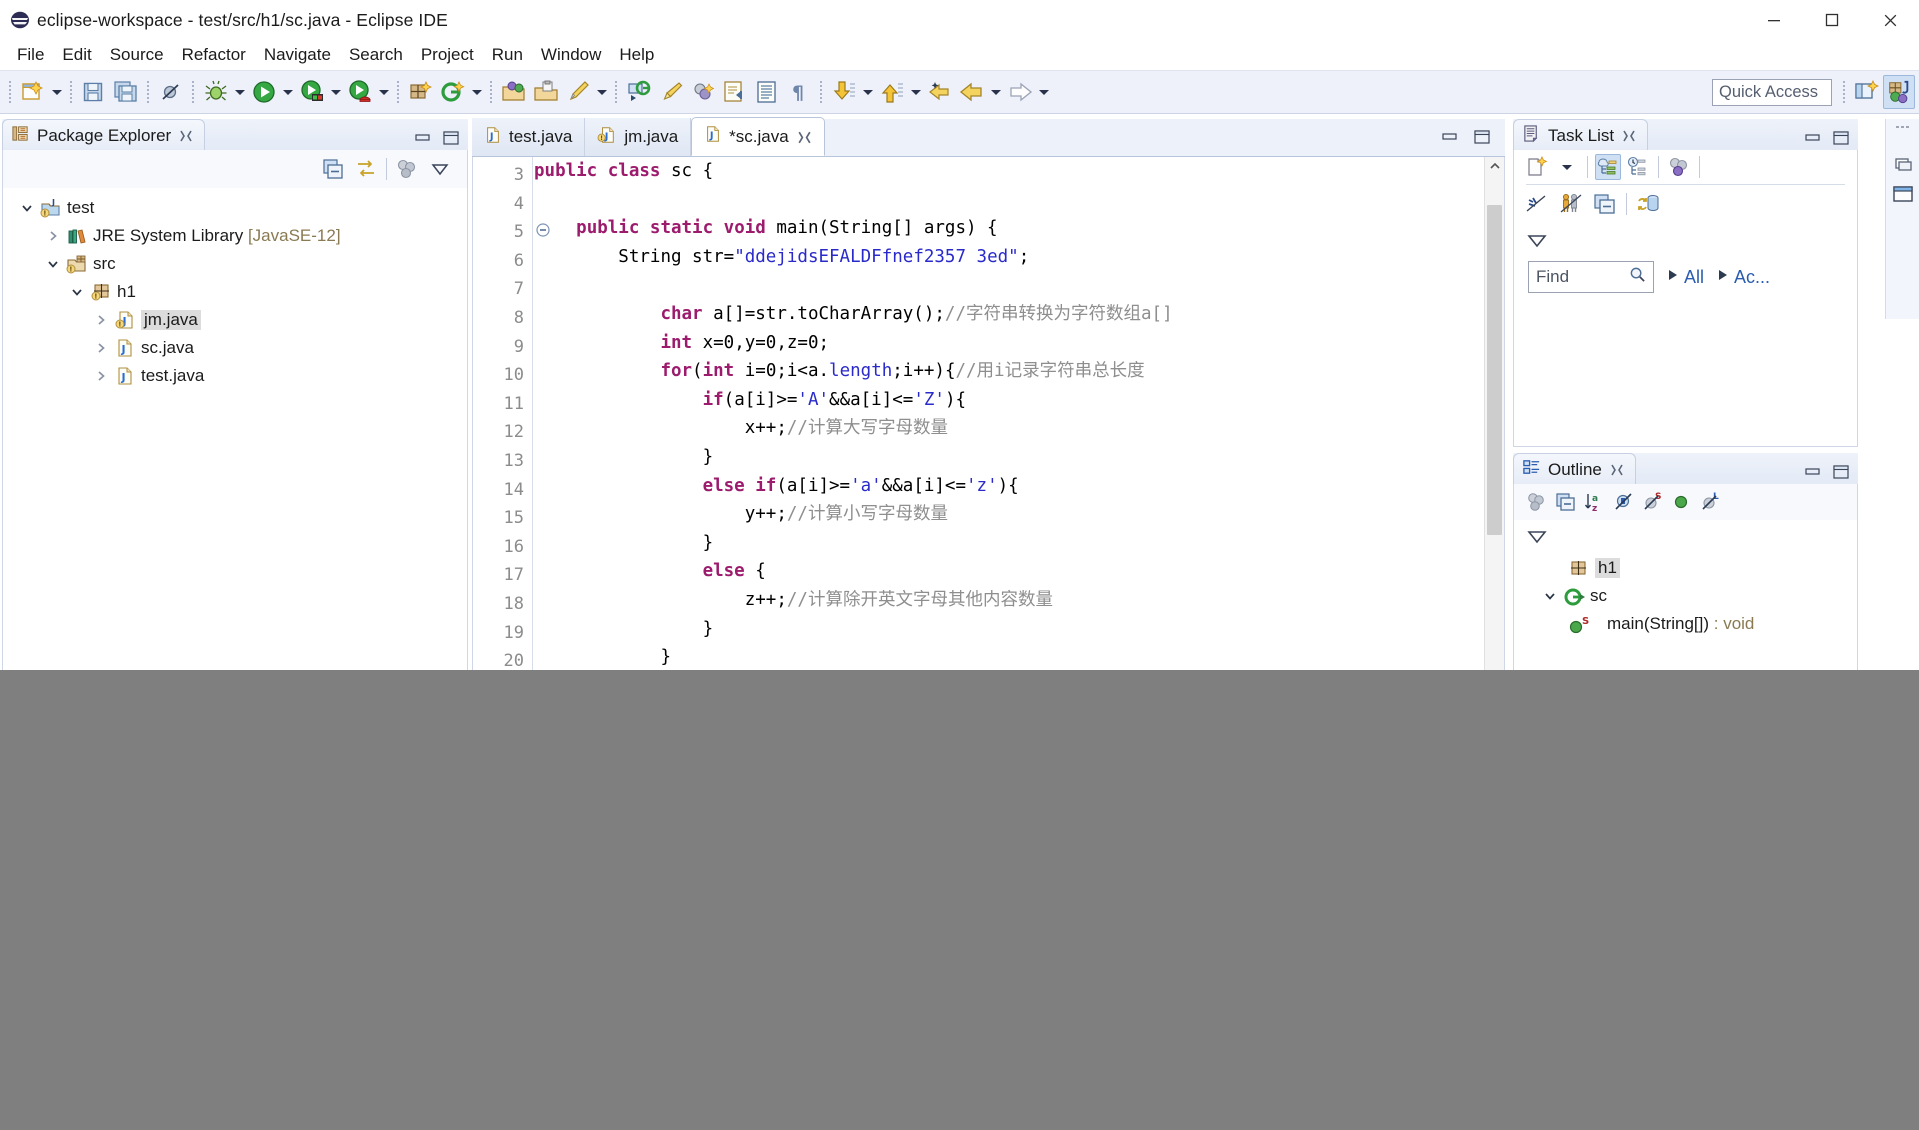  Describe the element at coordinates (996, 92) in the screenshot. I see `back-dropdown-arrow` at that location.